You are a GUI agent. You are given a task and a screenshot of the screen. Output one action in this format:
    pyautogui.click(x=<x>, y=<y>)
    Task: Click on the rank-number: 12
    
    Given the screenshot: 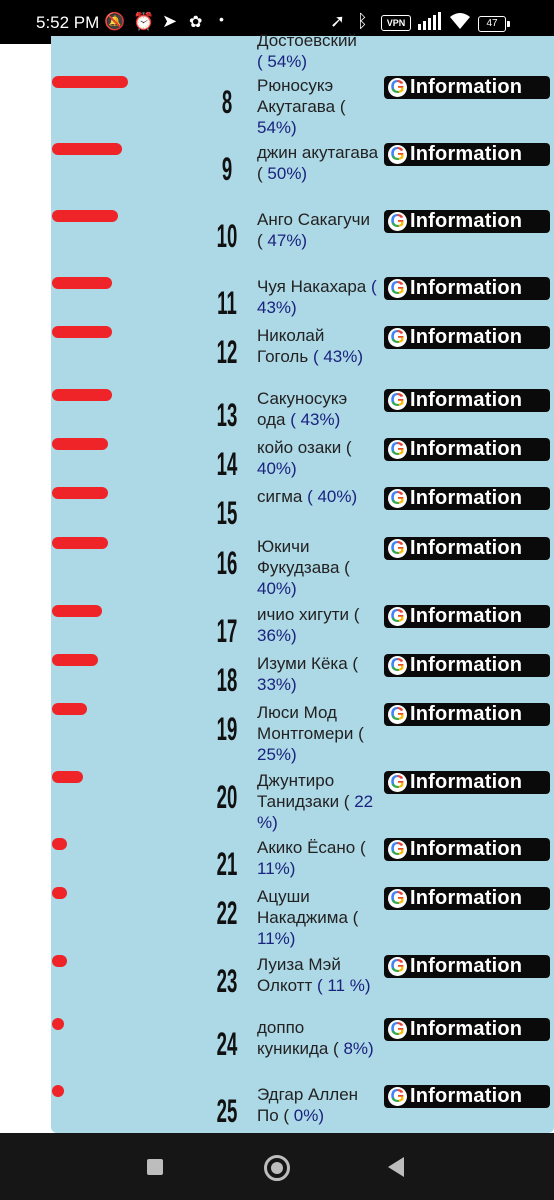 What is the action you would take?
    pyautogui.click(x=227, y=352)
    